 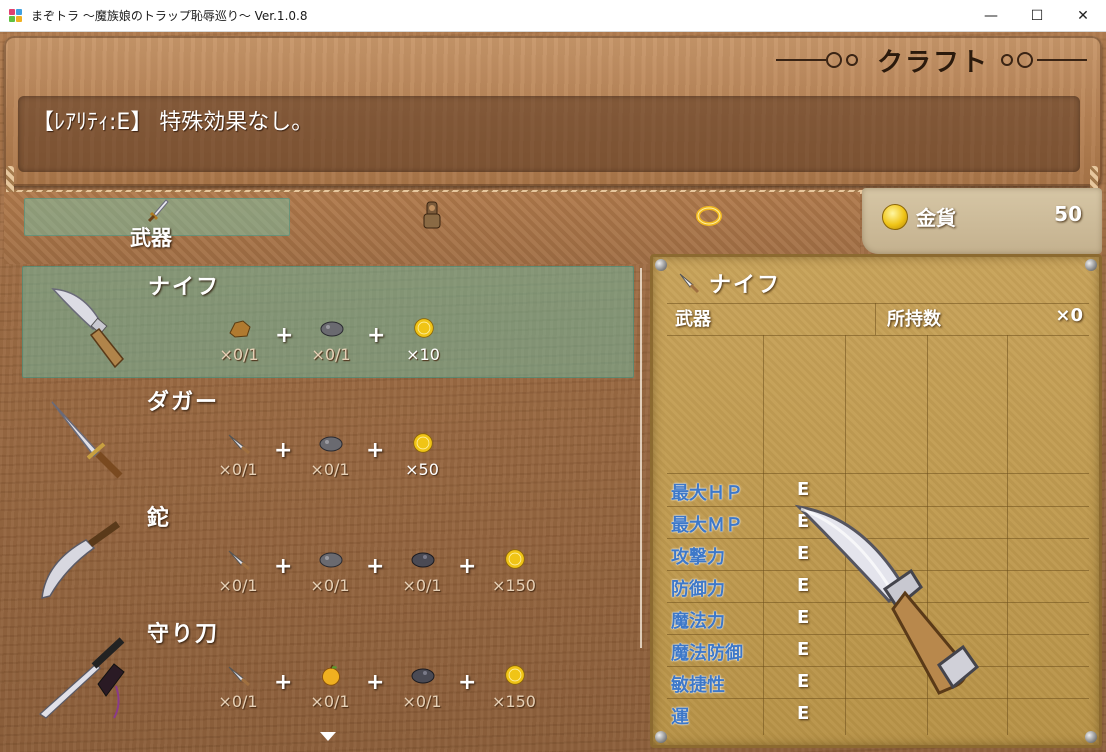 What do you see at coordinates (1069, 315) in the screenshot?
I see `detail-owned-value: ×0` at bounding box center [1069, 315].